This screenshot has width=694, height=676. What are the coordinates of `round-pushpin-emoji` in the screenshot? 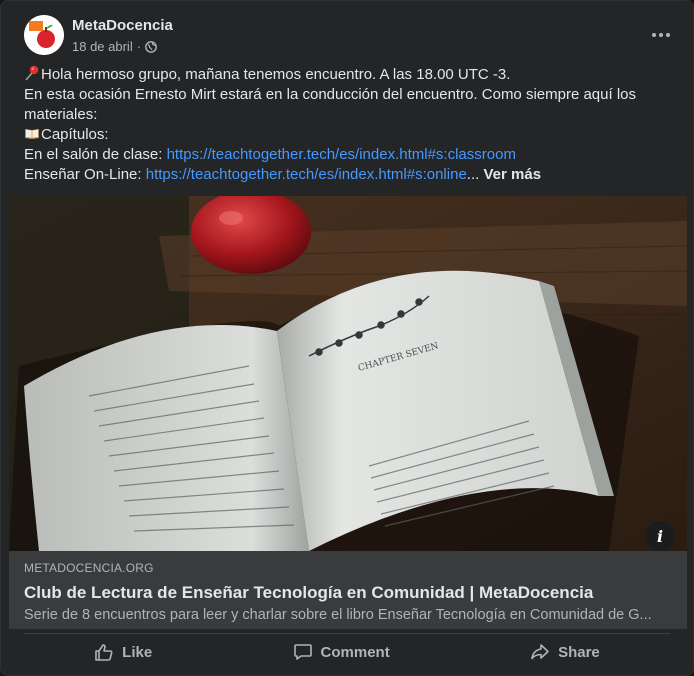 It's located at (32, 73).